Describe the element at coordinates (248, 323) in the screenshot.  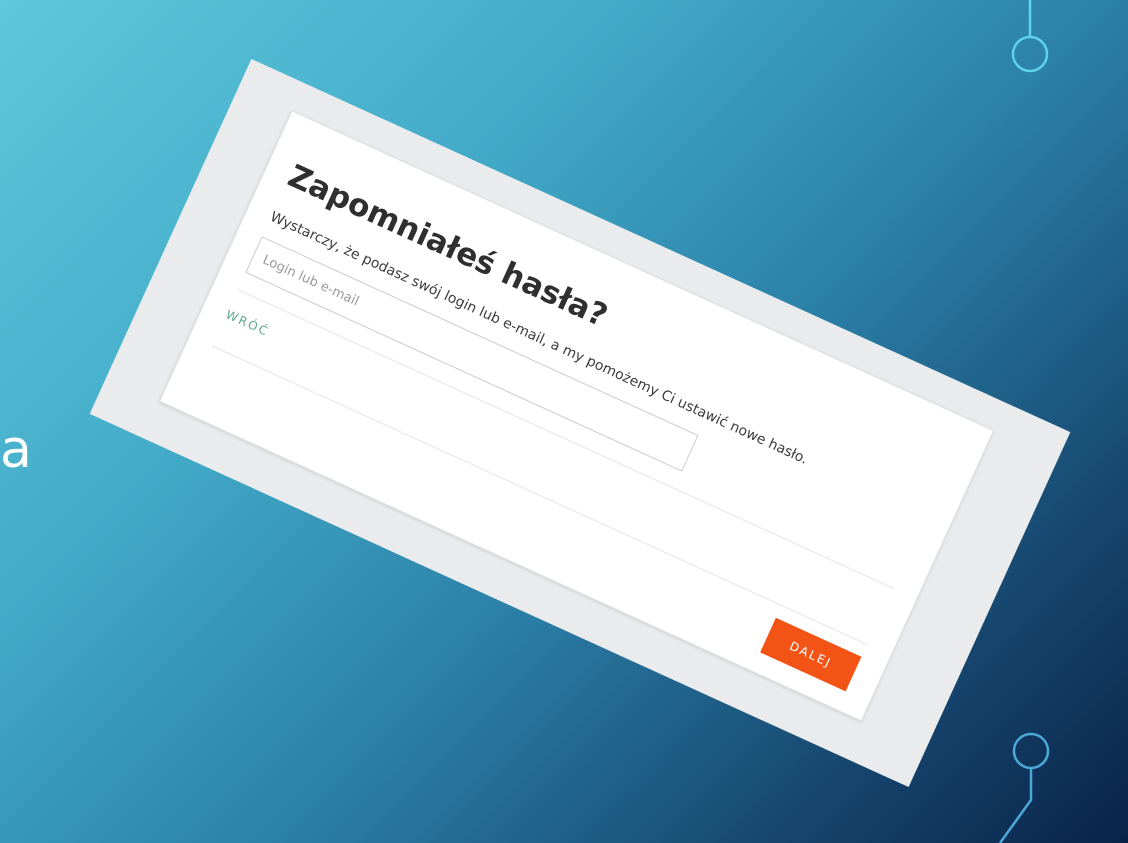
I see `back-link: WRÓĆ` at that location.